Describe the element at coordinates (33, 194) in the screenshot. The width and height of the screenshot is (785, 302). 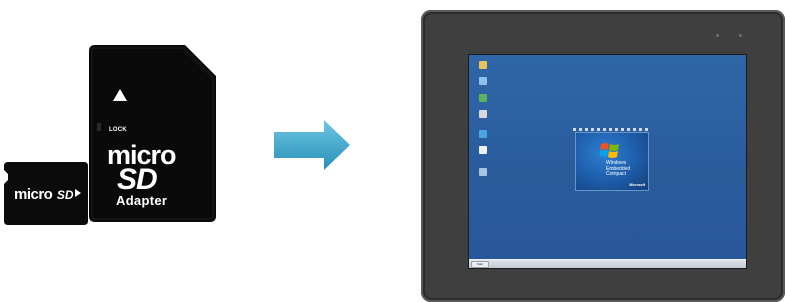
I see `microsd-logo-micro: micro` at that location.